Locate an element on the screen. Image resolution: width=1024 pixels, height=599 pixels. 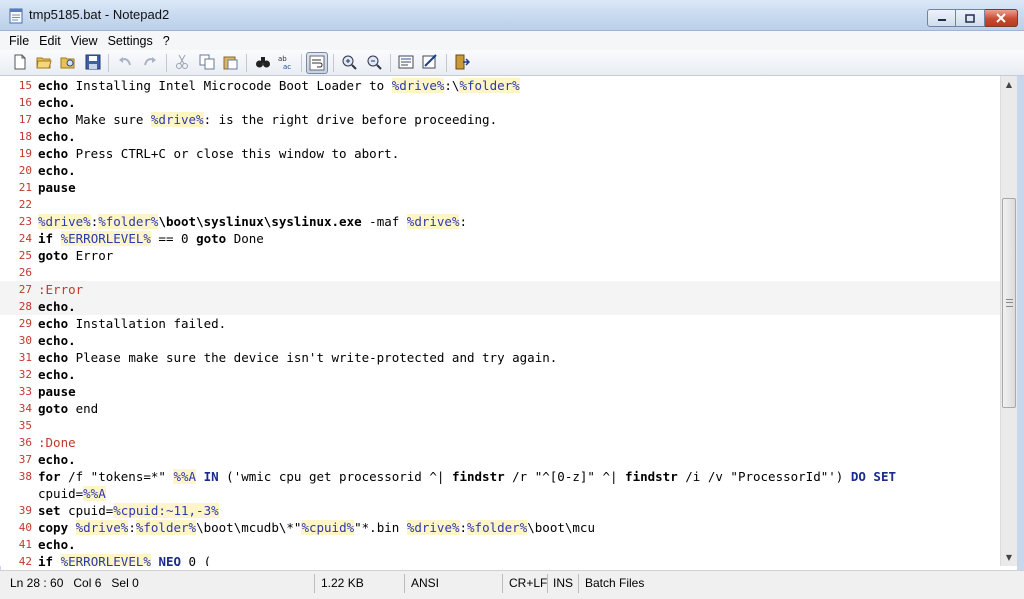
code-line: 28 echo. is located at coordinates (500, 306).